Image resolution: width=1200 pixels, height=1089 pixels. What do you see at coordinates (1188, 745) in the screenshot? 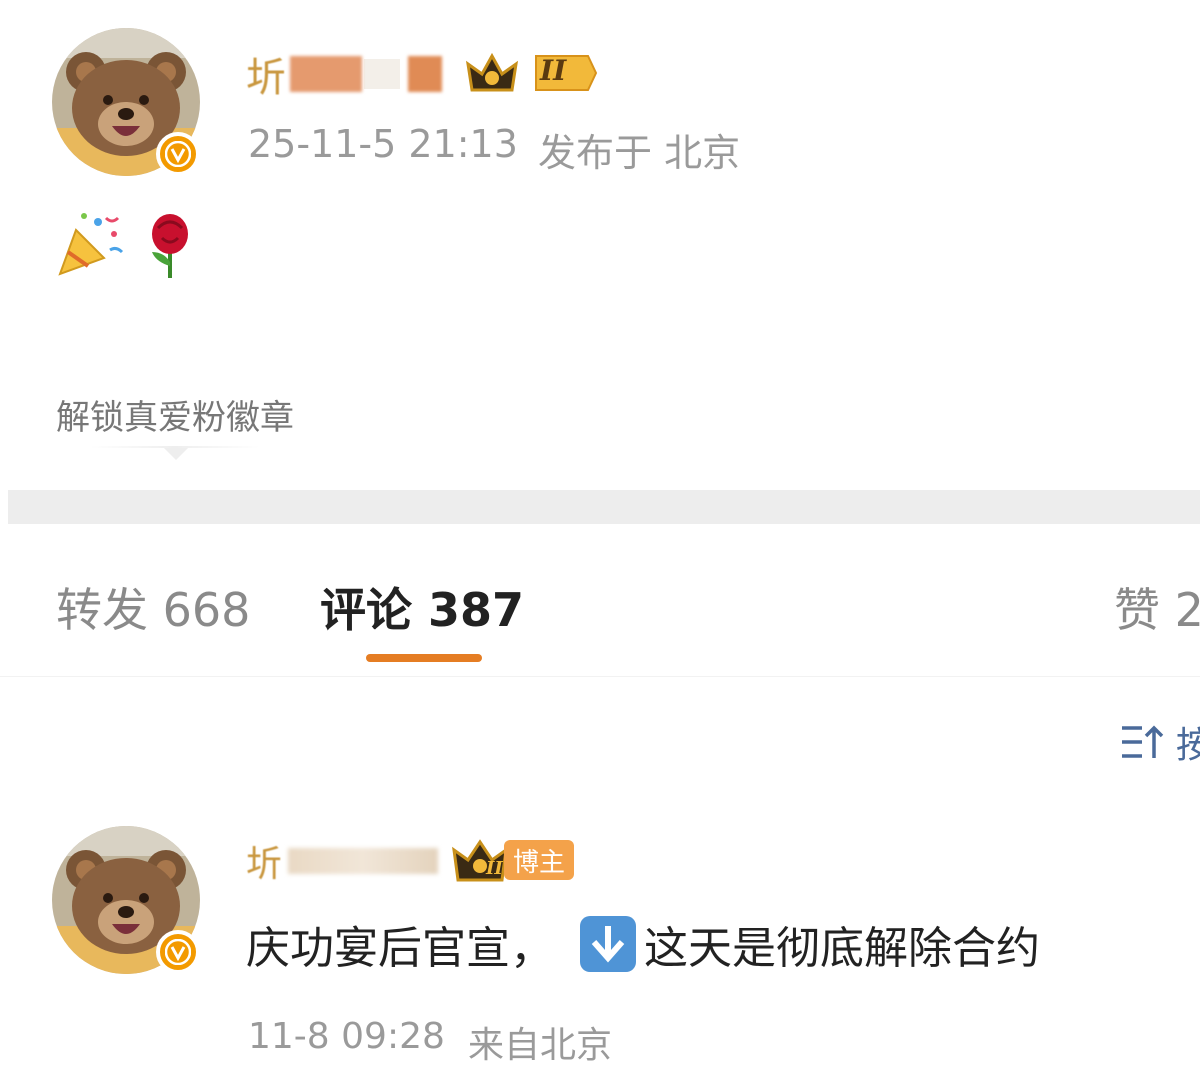
I see `sort-label: 按` at bounding box center [1188, 745].